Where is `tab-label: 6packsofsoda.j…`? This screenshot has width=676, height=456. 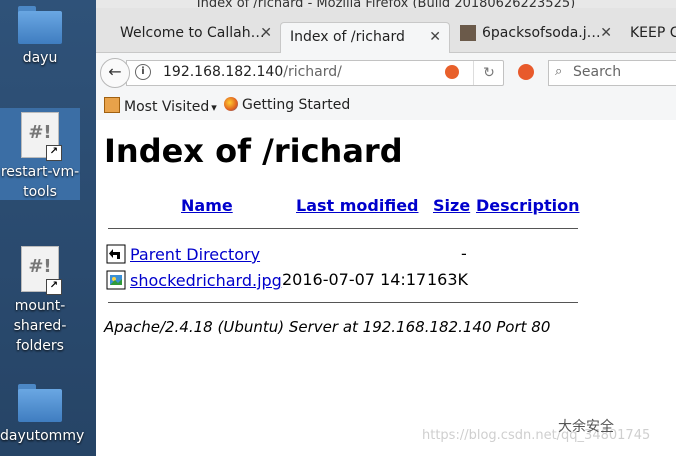 tab-label: 6packsofsoda.j… is located at coordinates (541, 33).